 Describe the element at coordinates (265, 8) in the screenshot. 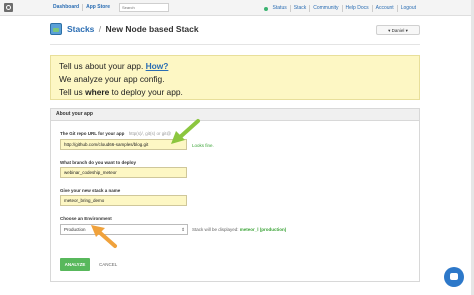

I see `status-dot-icon` at that location.